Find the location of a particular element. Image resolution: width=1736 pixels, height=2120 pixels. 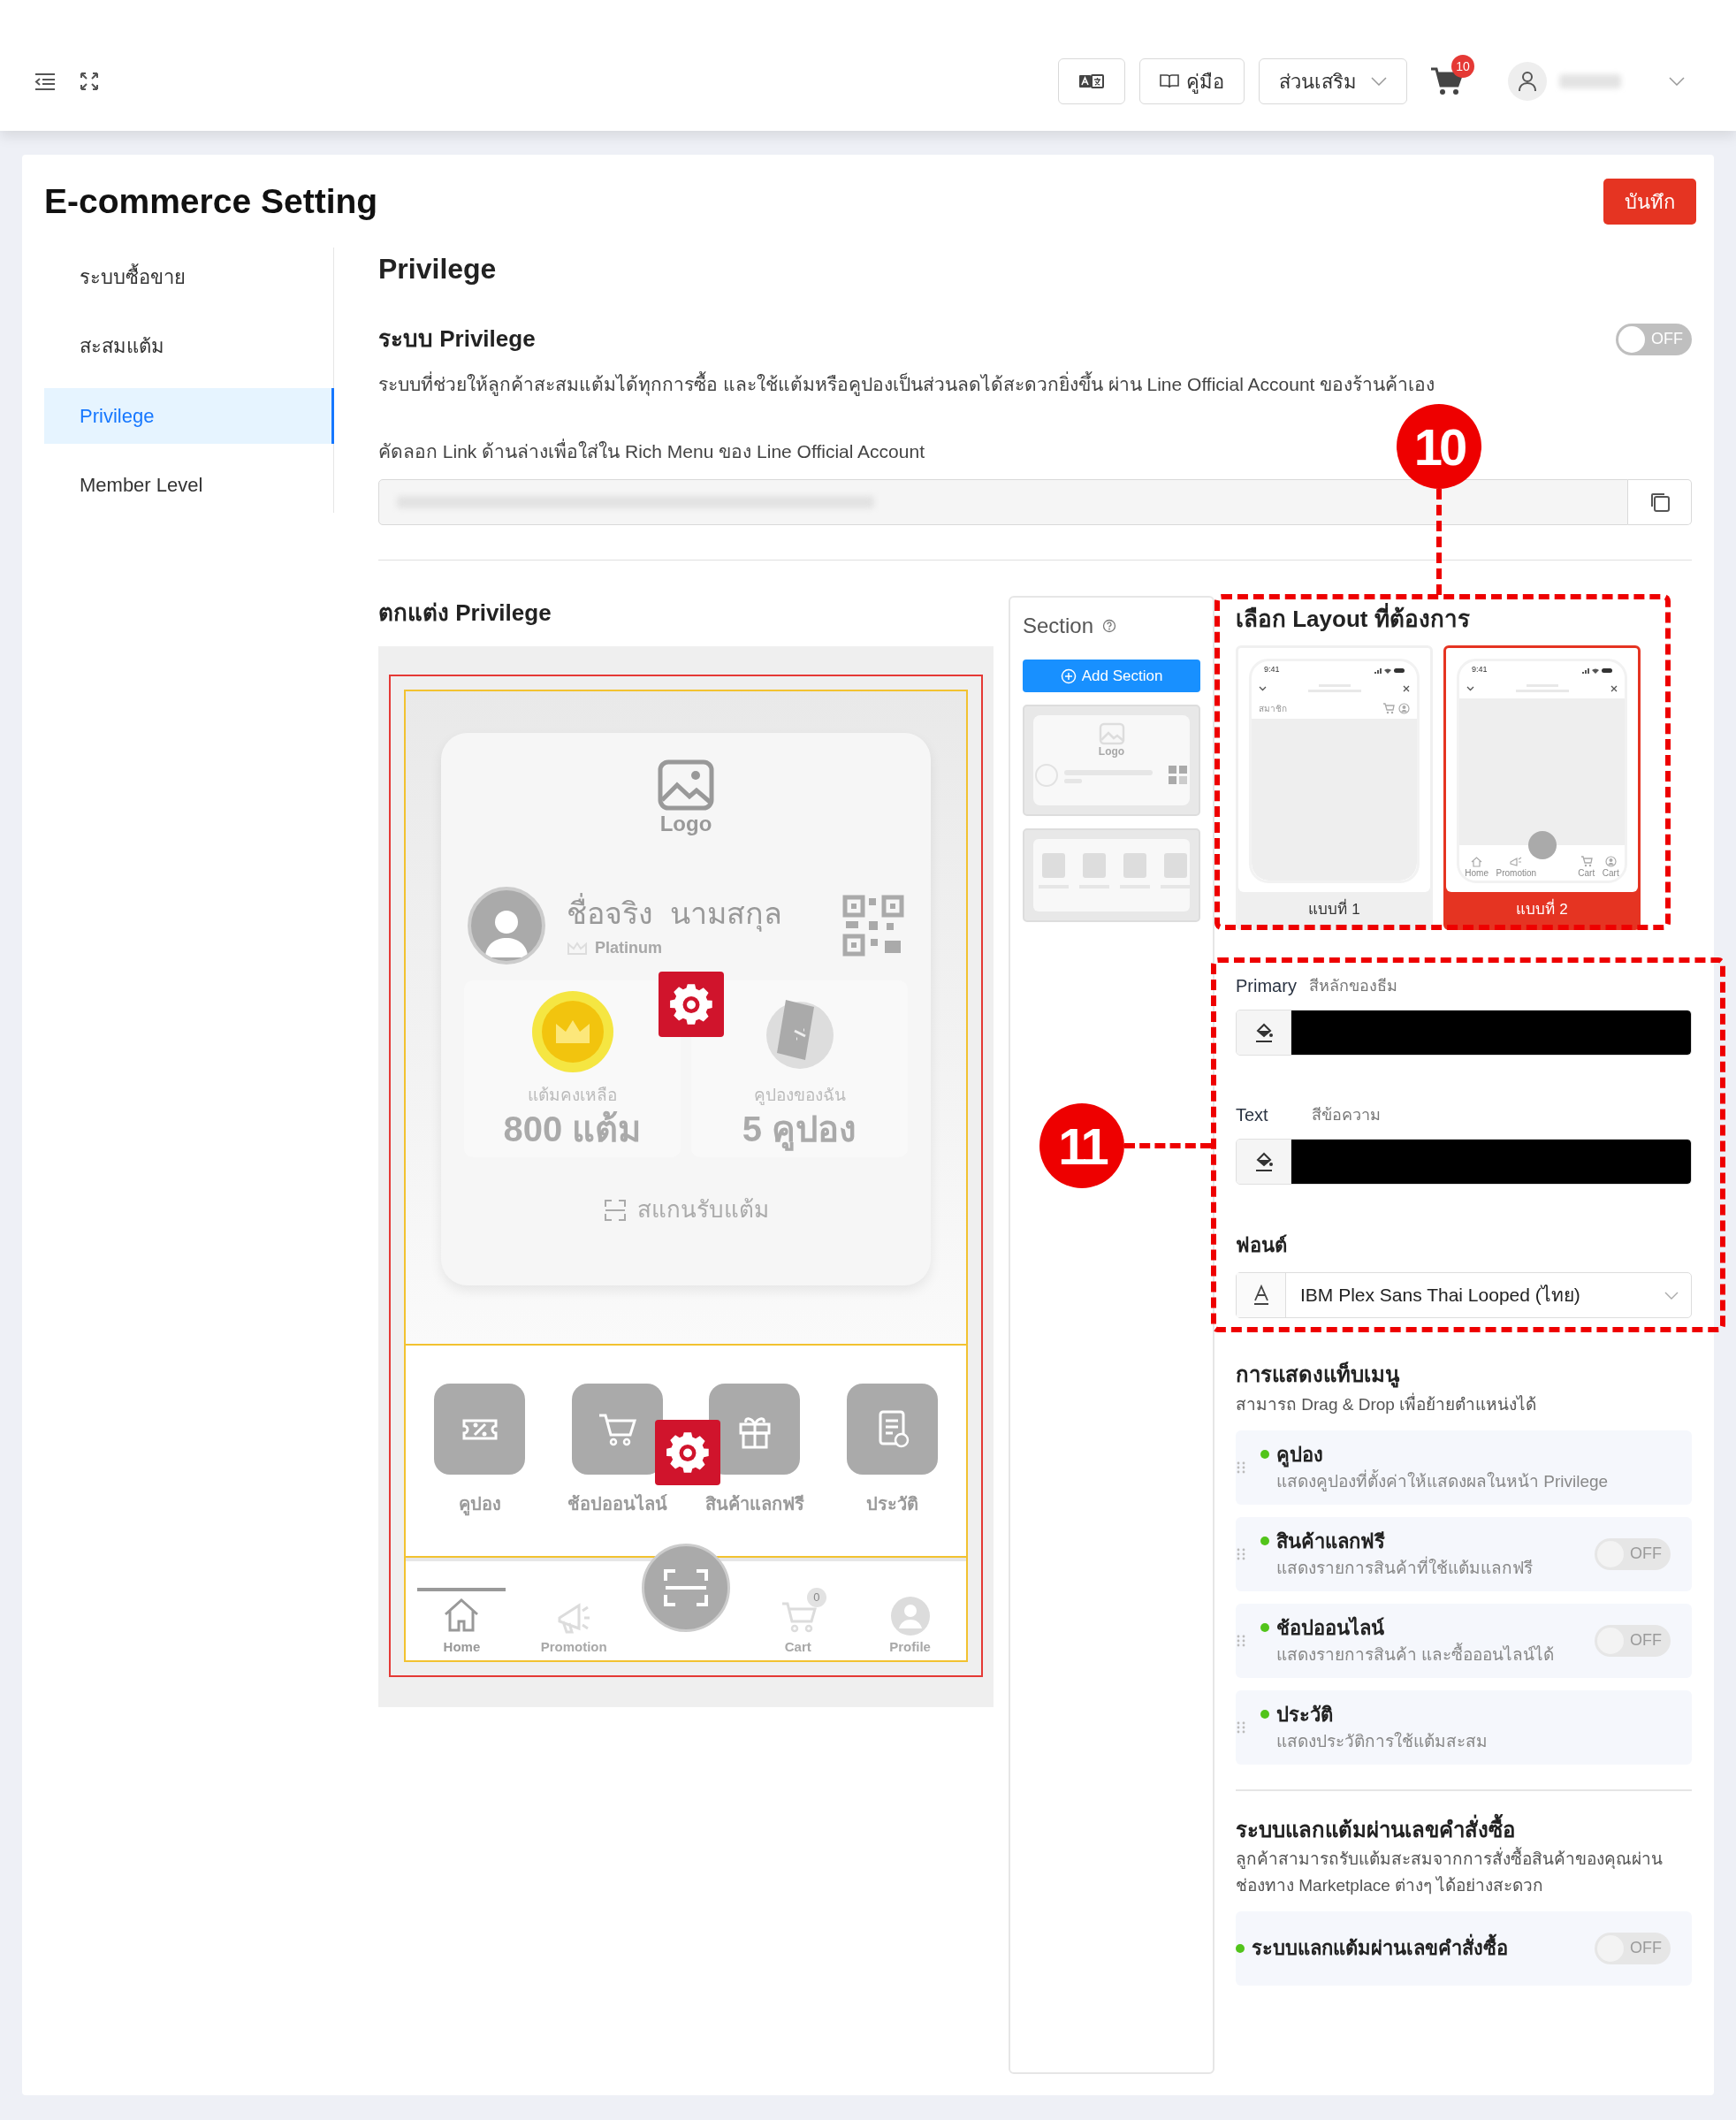

menu-collapse-icon is located at coordinates (45, 81).